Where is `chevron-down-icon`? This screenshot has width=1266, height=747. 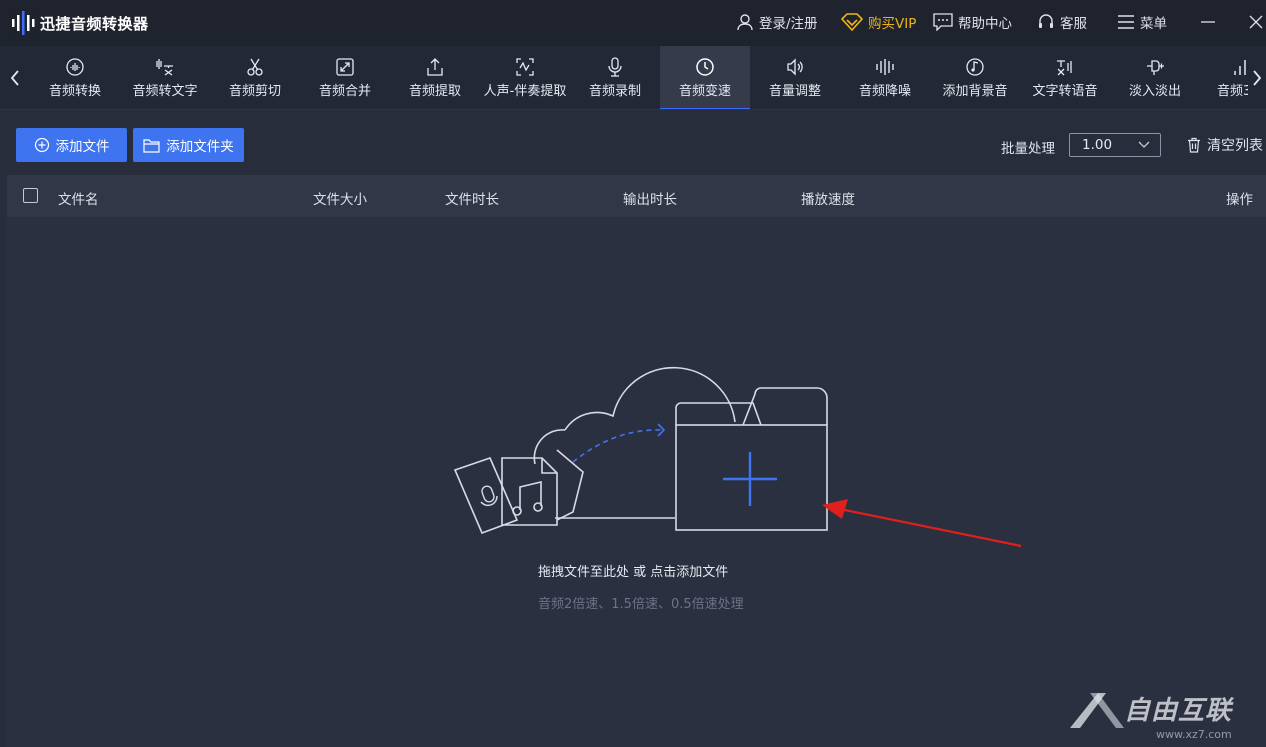
chevron-down-icon is located at coordinates (1144, 144).